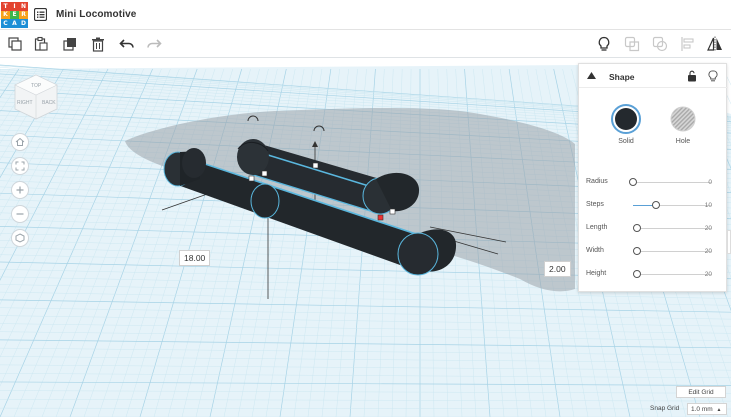 This screenshot has width=731, height=417. I want to click on property-value: 0, so click(710, 182).